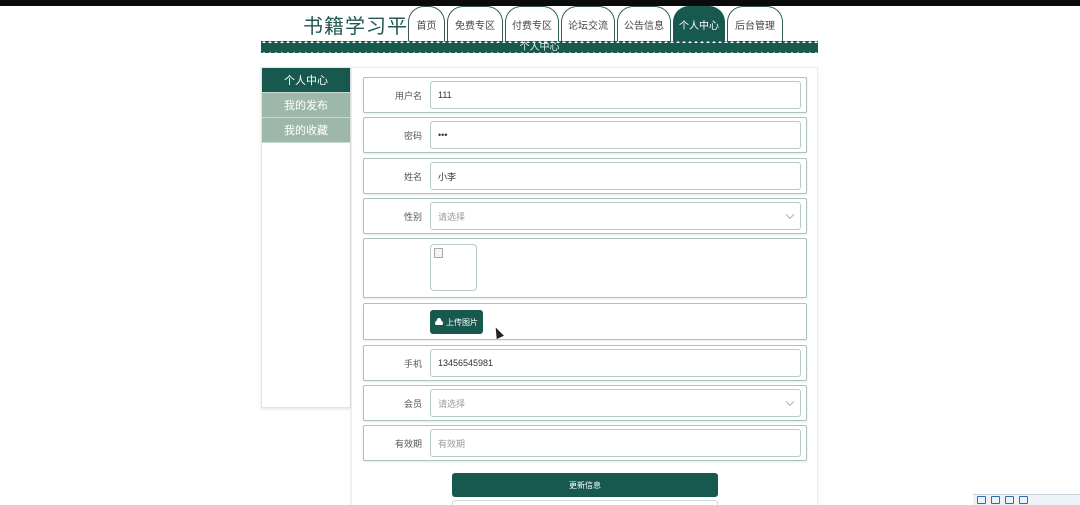 This screenshot has height=505, width=1080. Describe the element at coordinates (408, 95) in the screenshot. I see `username-label: 用户名` at that location.